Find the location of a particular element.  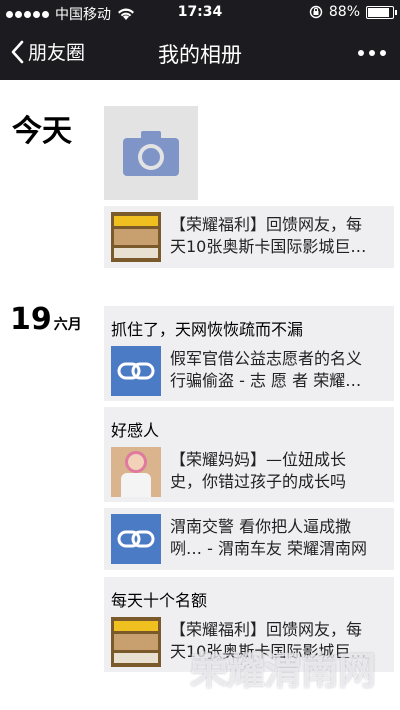

post-card: 好感人 【荣耀妈妈】—位妞成长 史，你错过孩子的成长吗 is located at coordinates (249, 454).